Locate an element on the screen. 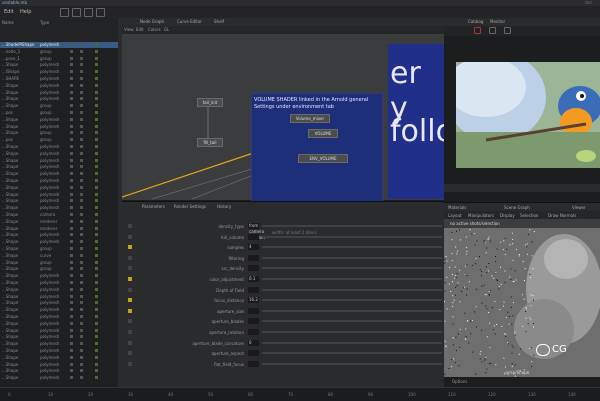  tab-curve-editor: Curve Editor is located at coordinates (189, 21).